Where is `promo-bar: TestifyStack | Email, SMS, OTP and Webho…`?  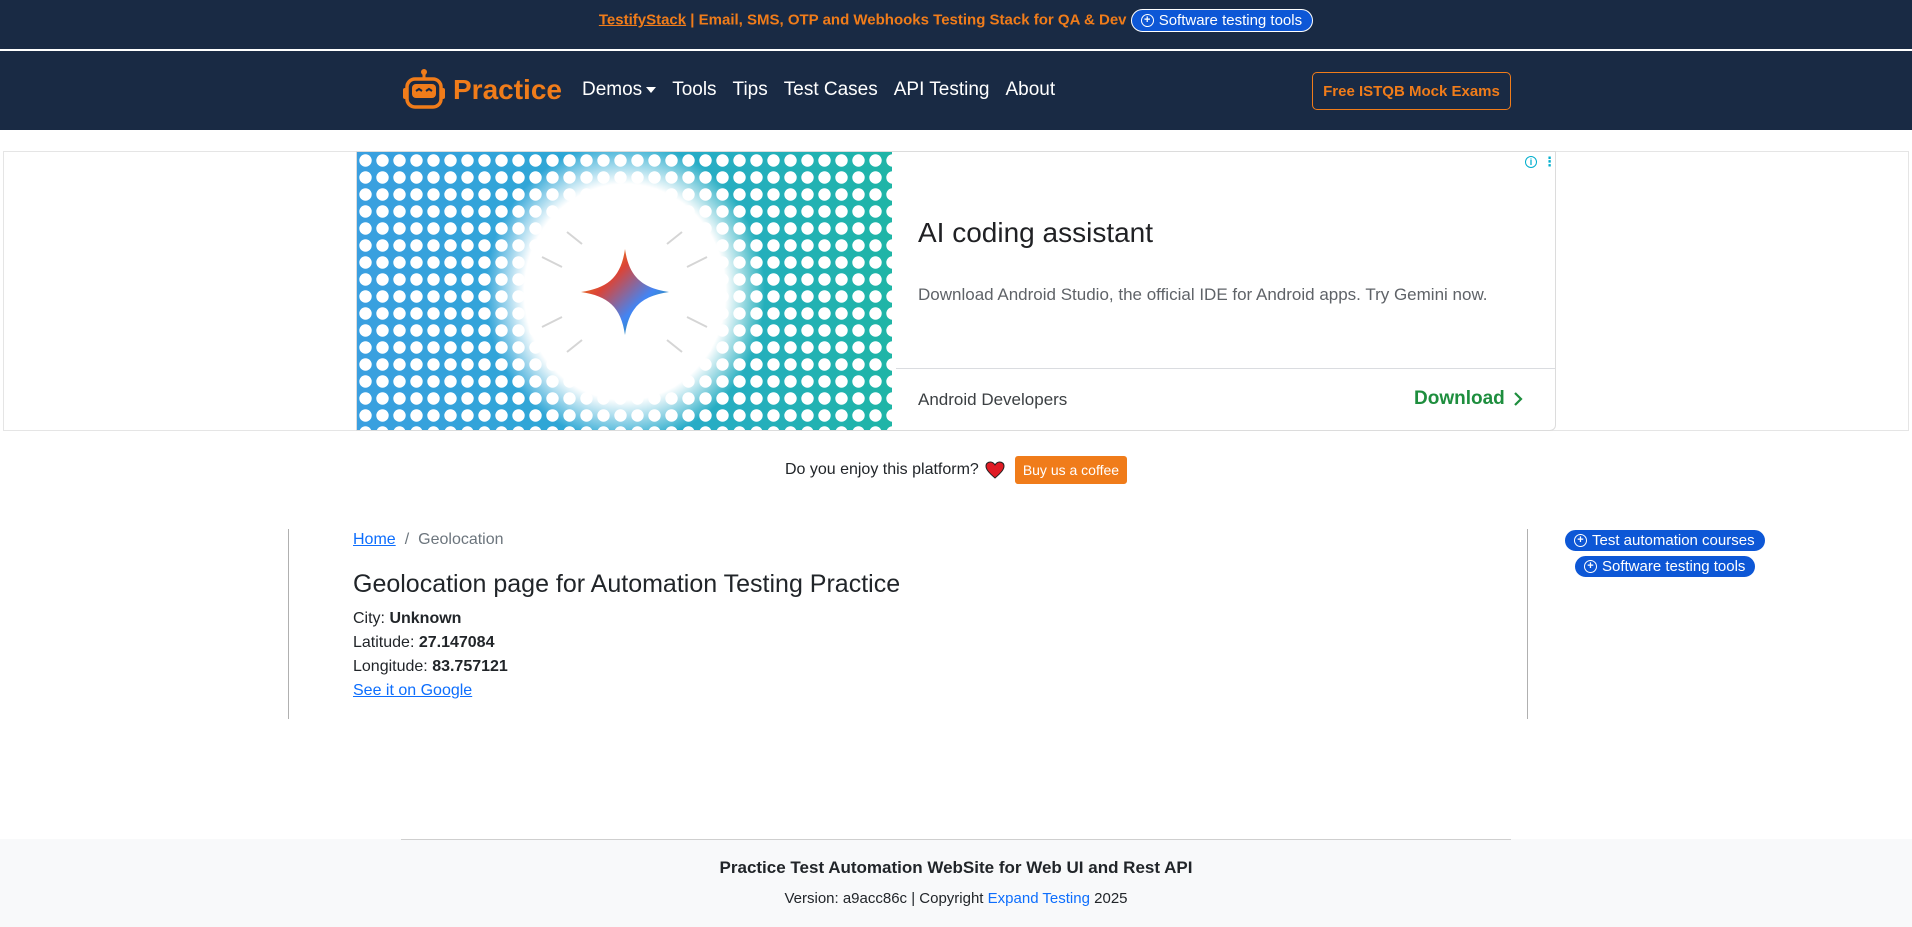
promo-bar: TestifyStack | Email, SMS, OTP and Webho… is located at coordinates (956, 25).